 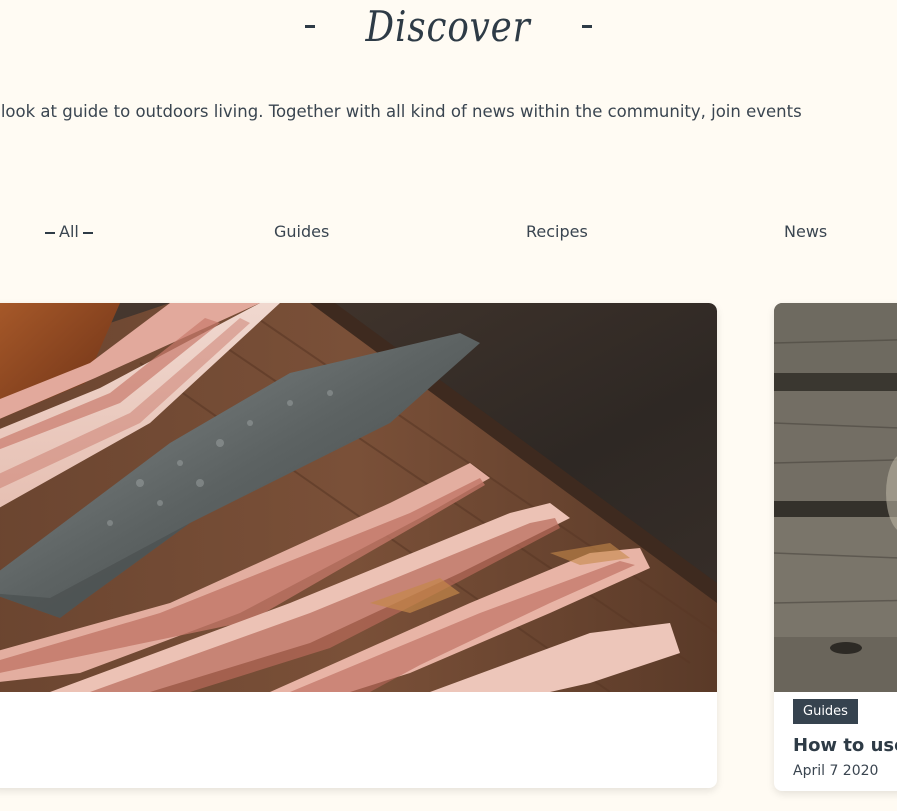 What do you see at coordinates (586, 26) in the screenshot?
I see `title-right-dash` at bounding box center [586, 26].